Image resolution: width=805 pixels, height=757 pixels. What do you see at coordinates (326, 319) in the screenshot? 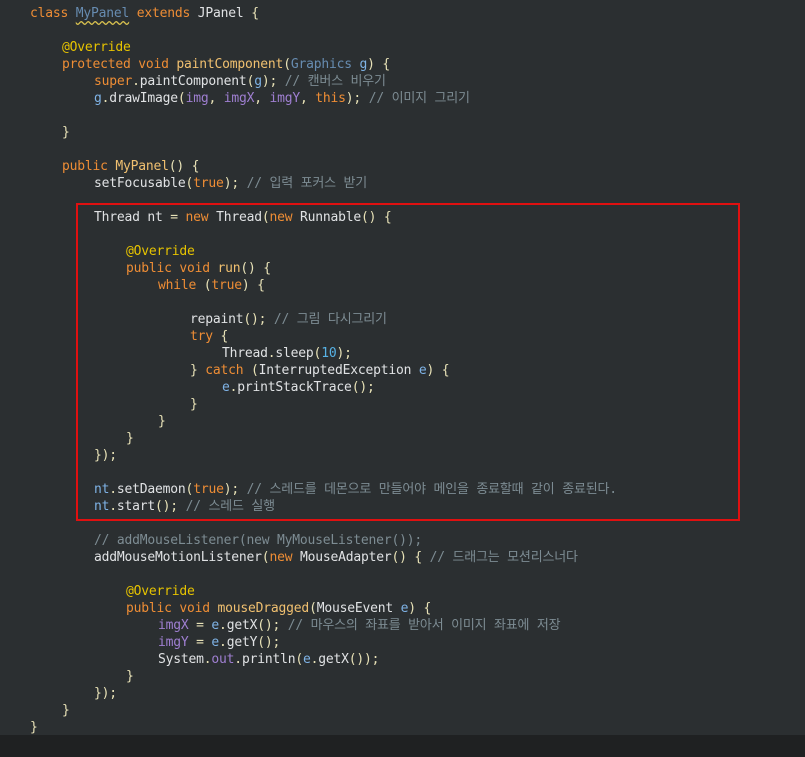
I see `code-token: // 그림 다시그리기` at bounding box center [326, 319].